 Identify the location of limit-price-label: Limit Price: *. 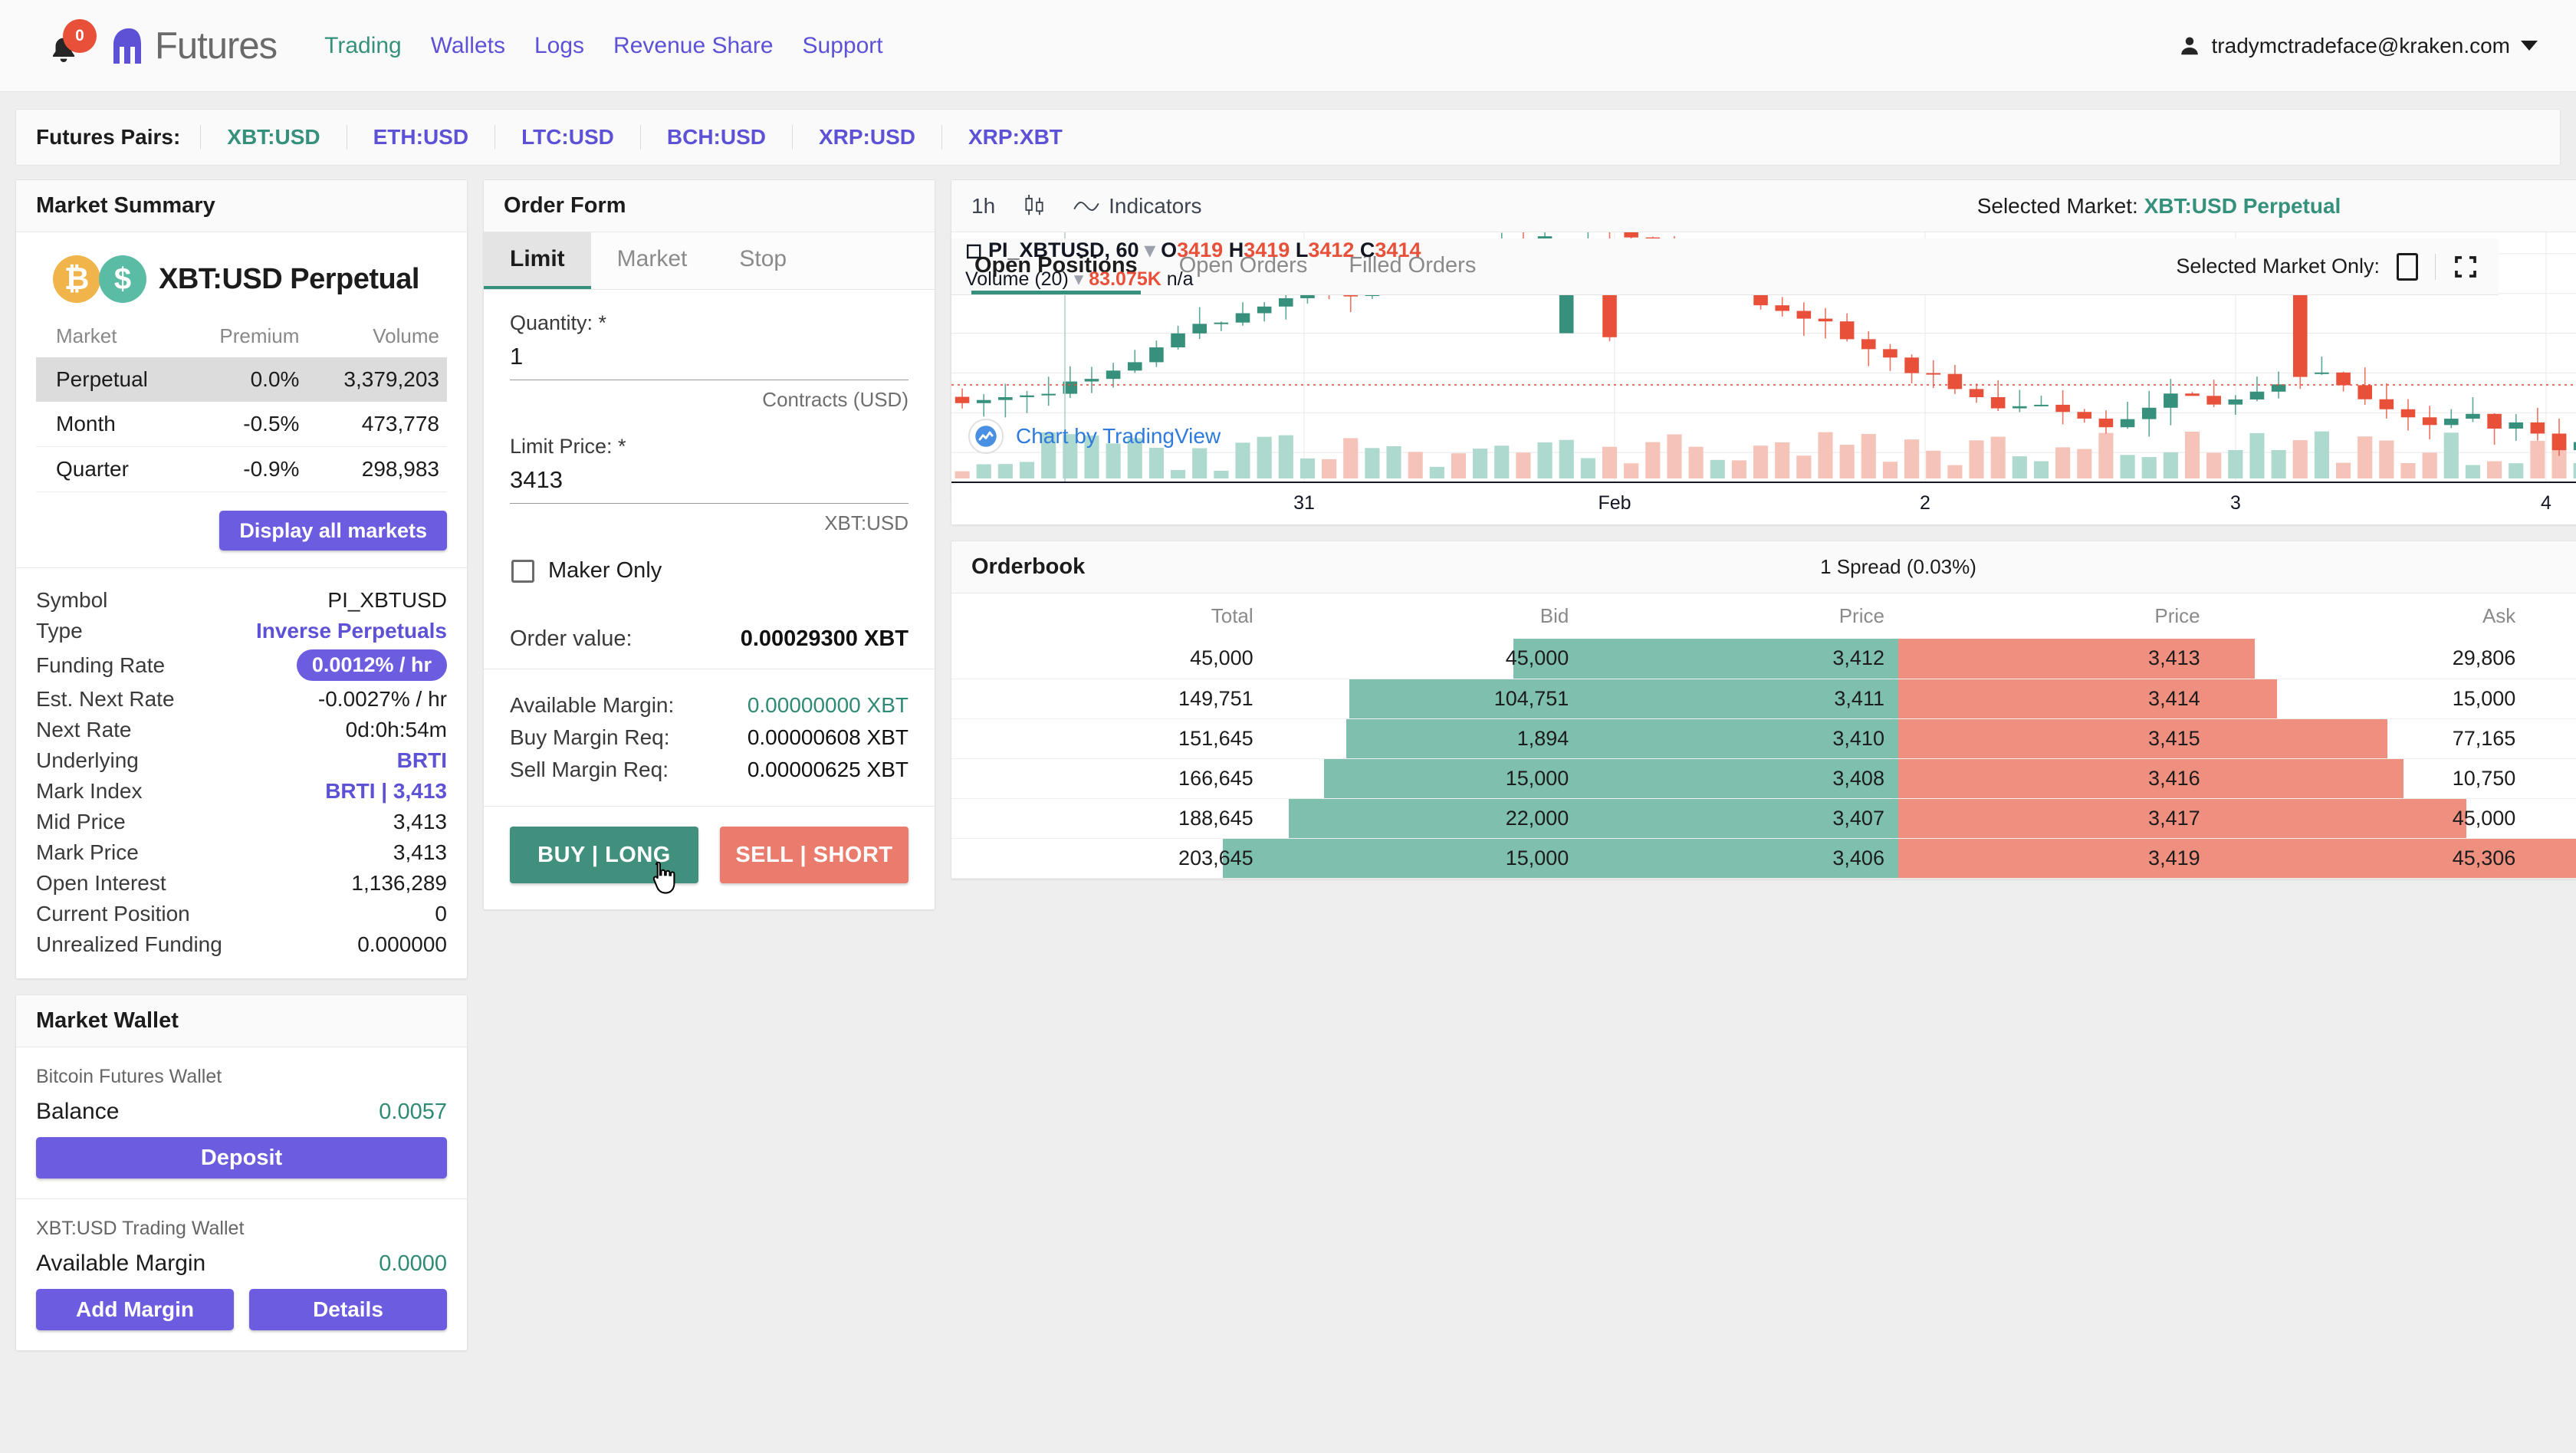
(568, 446).